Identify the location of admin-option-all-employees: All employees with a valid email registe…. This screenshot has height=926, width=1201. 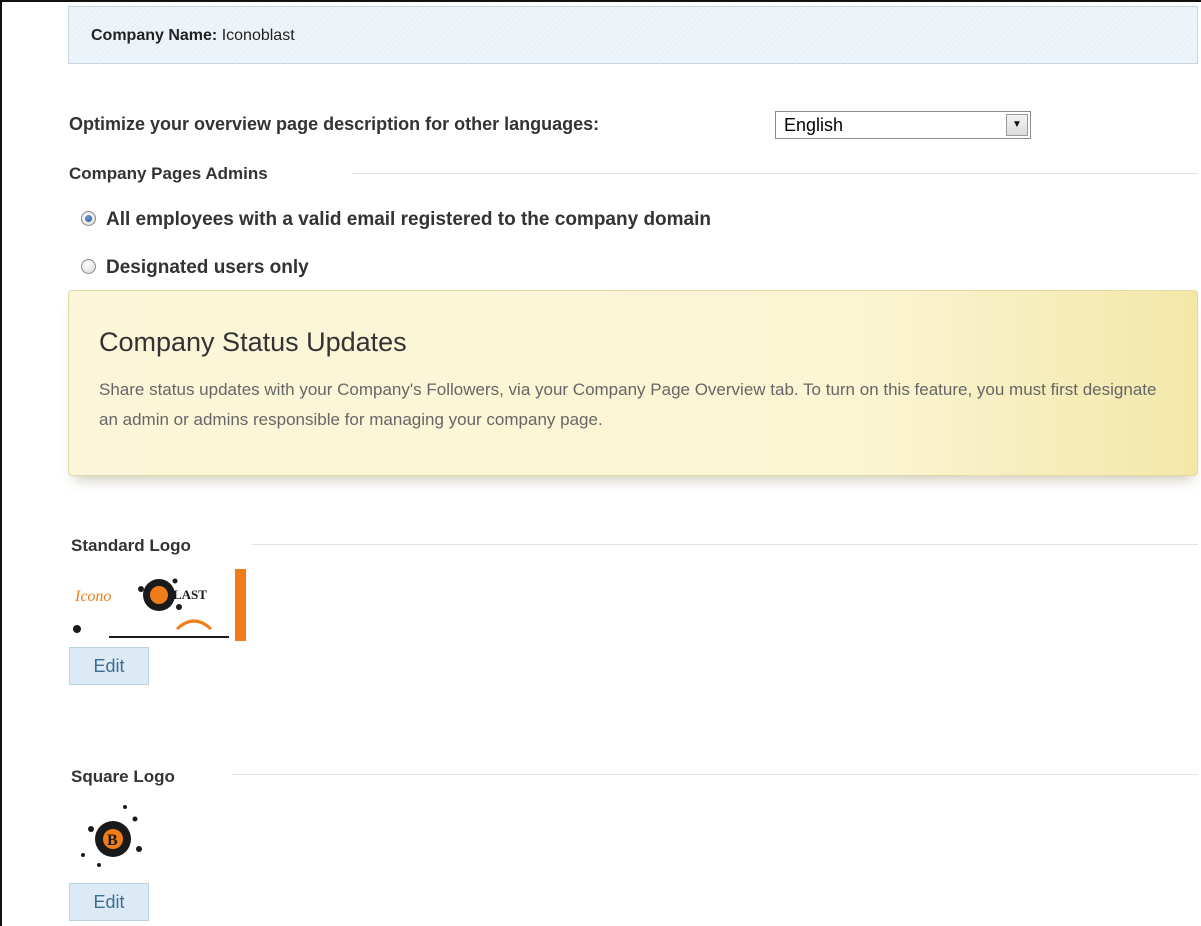
(396, 220).